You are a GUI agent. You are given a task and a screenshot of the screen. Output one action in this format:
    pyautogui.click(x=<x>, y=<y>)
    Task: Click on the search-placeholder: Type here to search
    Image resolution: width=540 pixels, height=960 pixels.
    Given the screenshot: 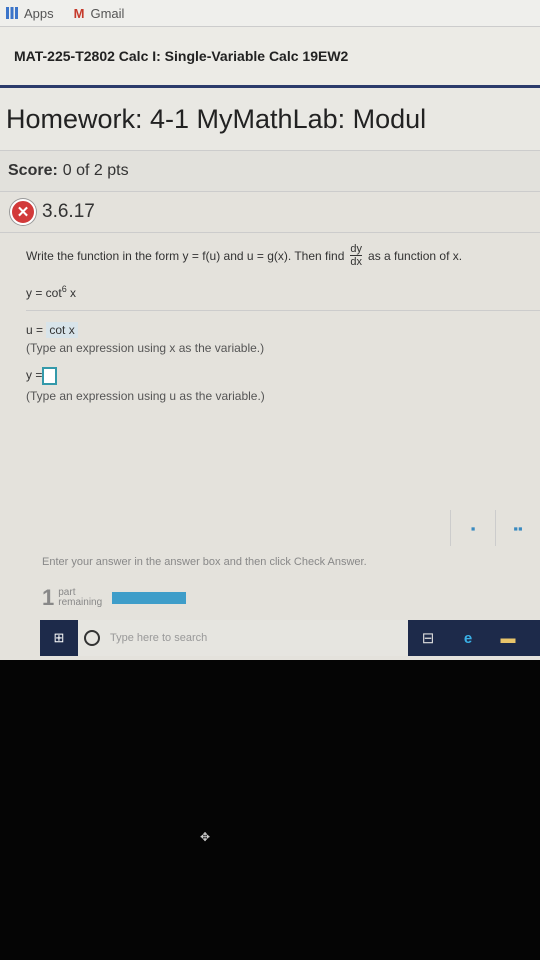 What is the action you would take?
    pyautogui.click(x=159, y=638)
    